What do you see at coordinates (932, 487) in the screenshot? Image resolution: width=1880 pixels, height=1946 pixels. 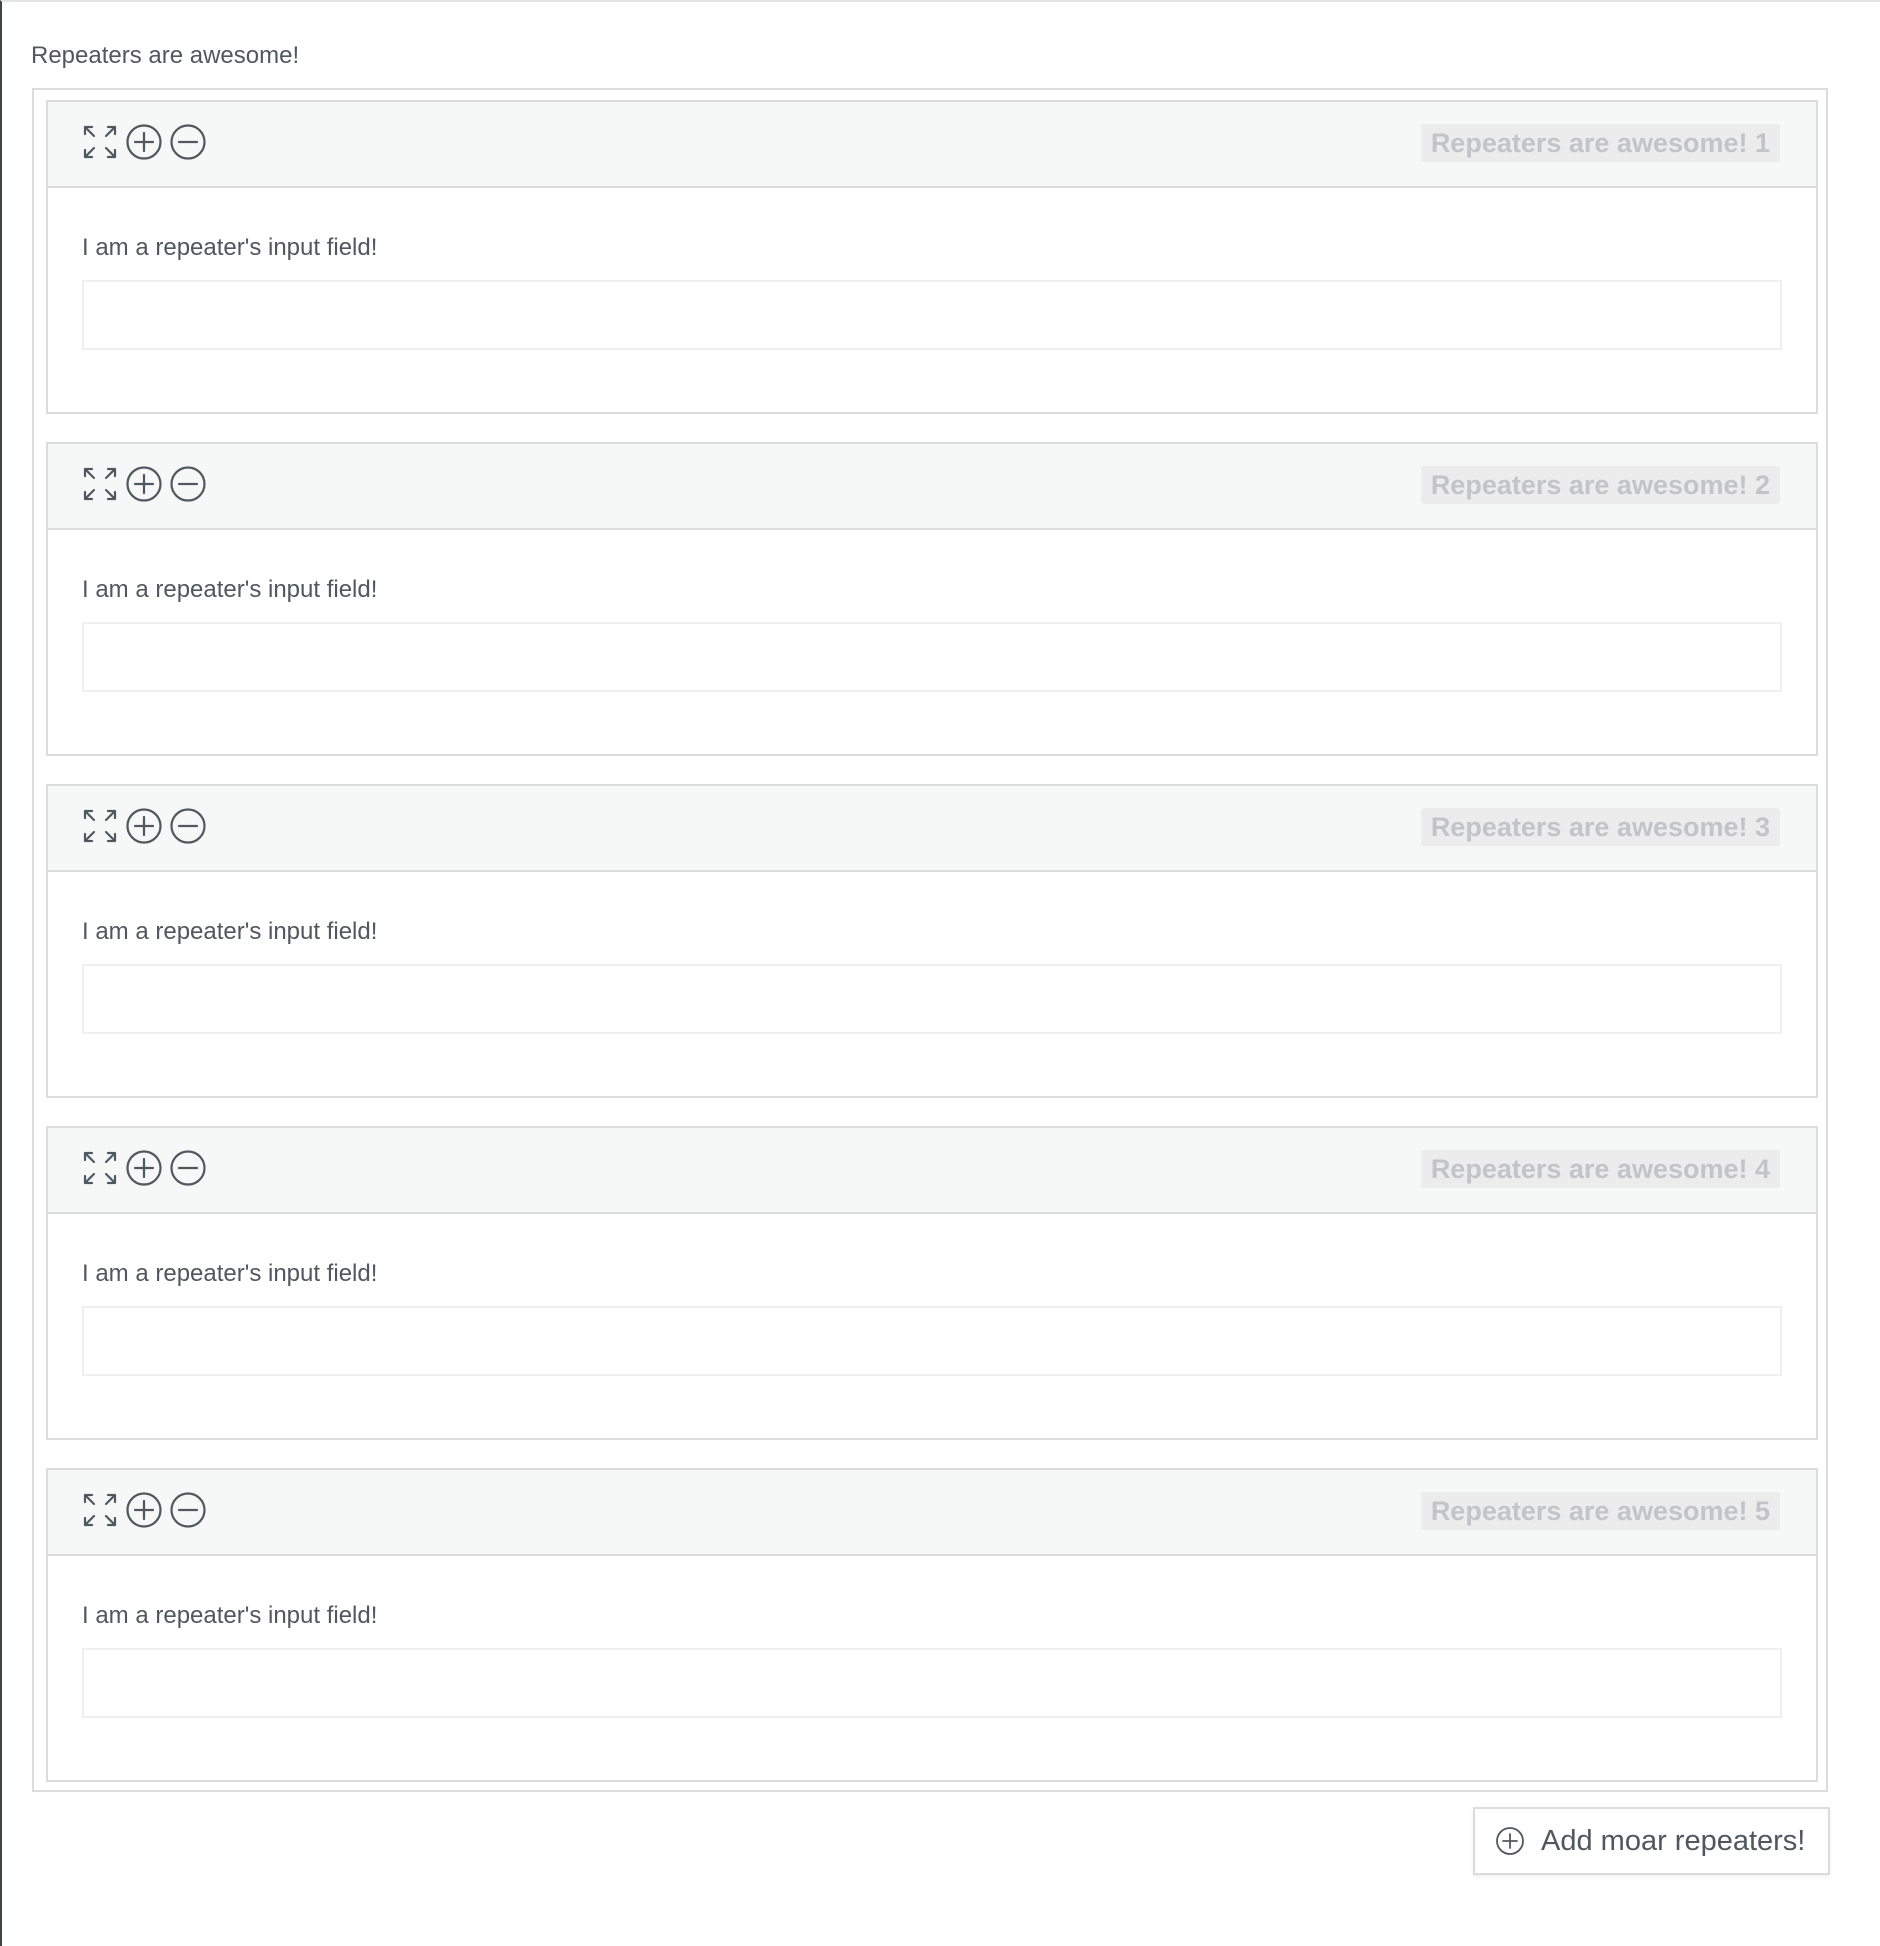 I see `repeater-row-header: Repeaters are awesome! 2` at bounding box center [932, 487].